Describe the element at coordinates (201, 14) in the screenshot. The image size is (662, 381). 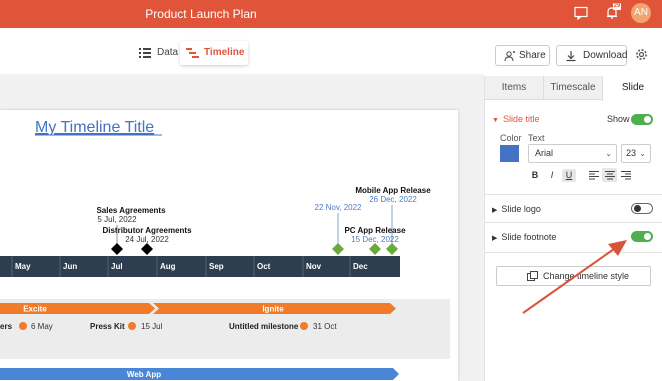
I see `app-title: Product Launch Plan` at that location.